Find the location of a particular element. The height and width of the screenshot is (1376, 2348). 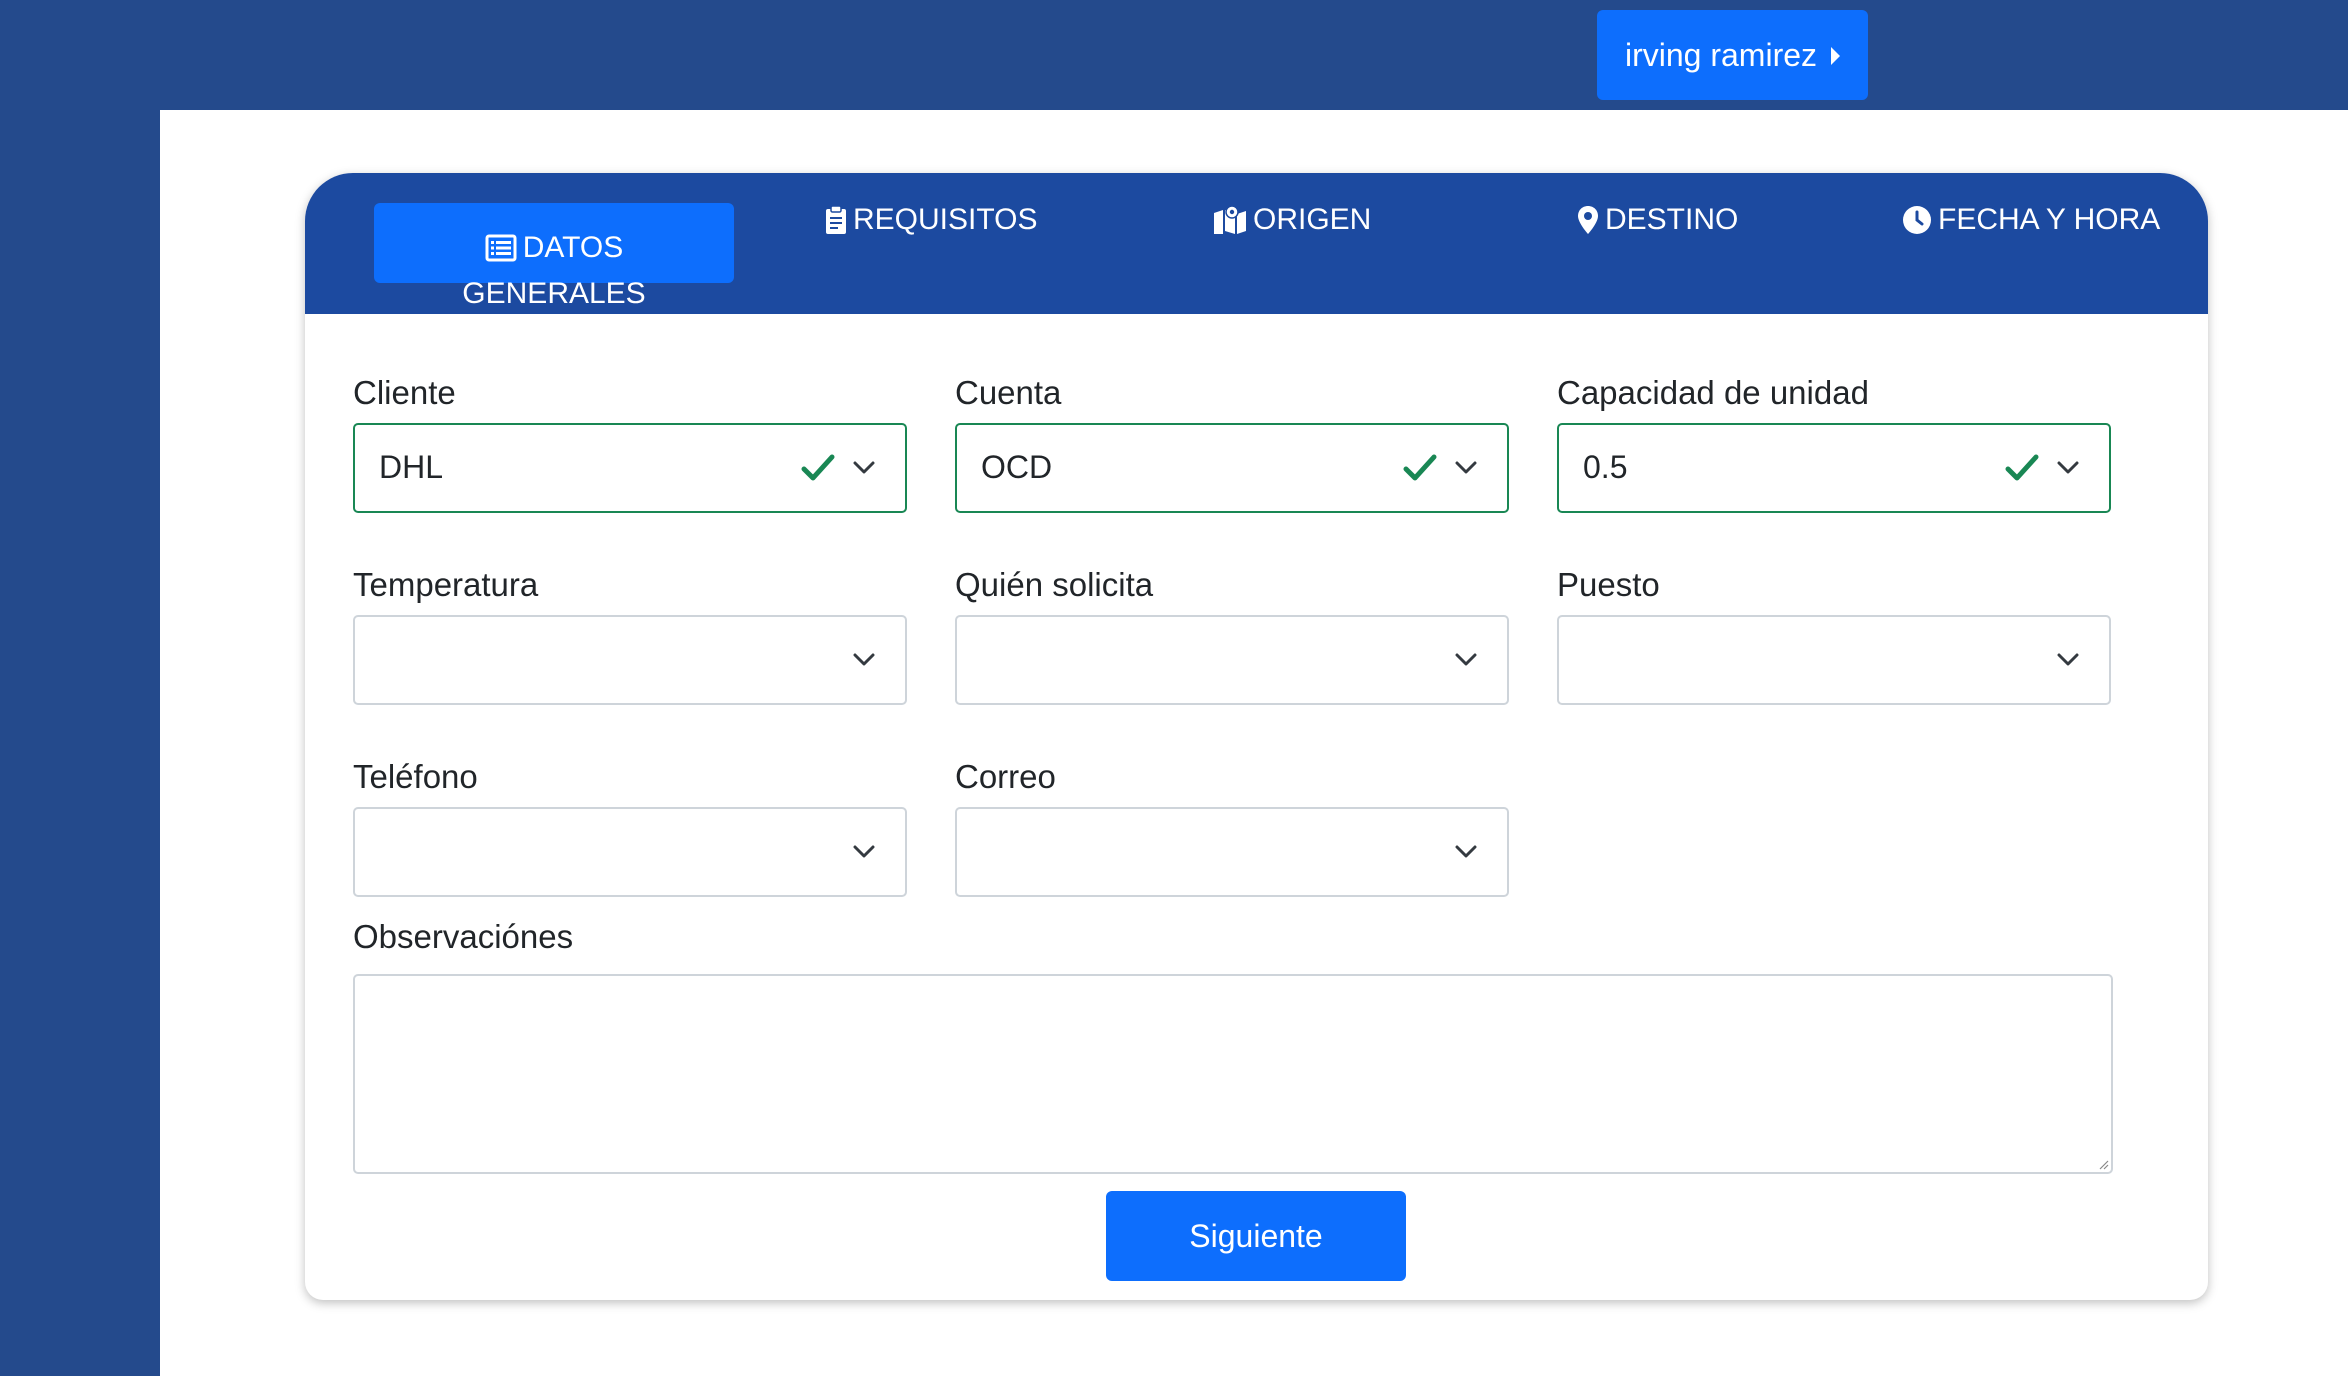

cliente-select: DHL is located at coordinates (630, 468).